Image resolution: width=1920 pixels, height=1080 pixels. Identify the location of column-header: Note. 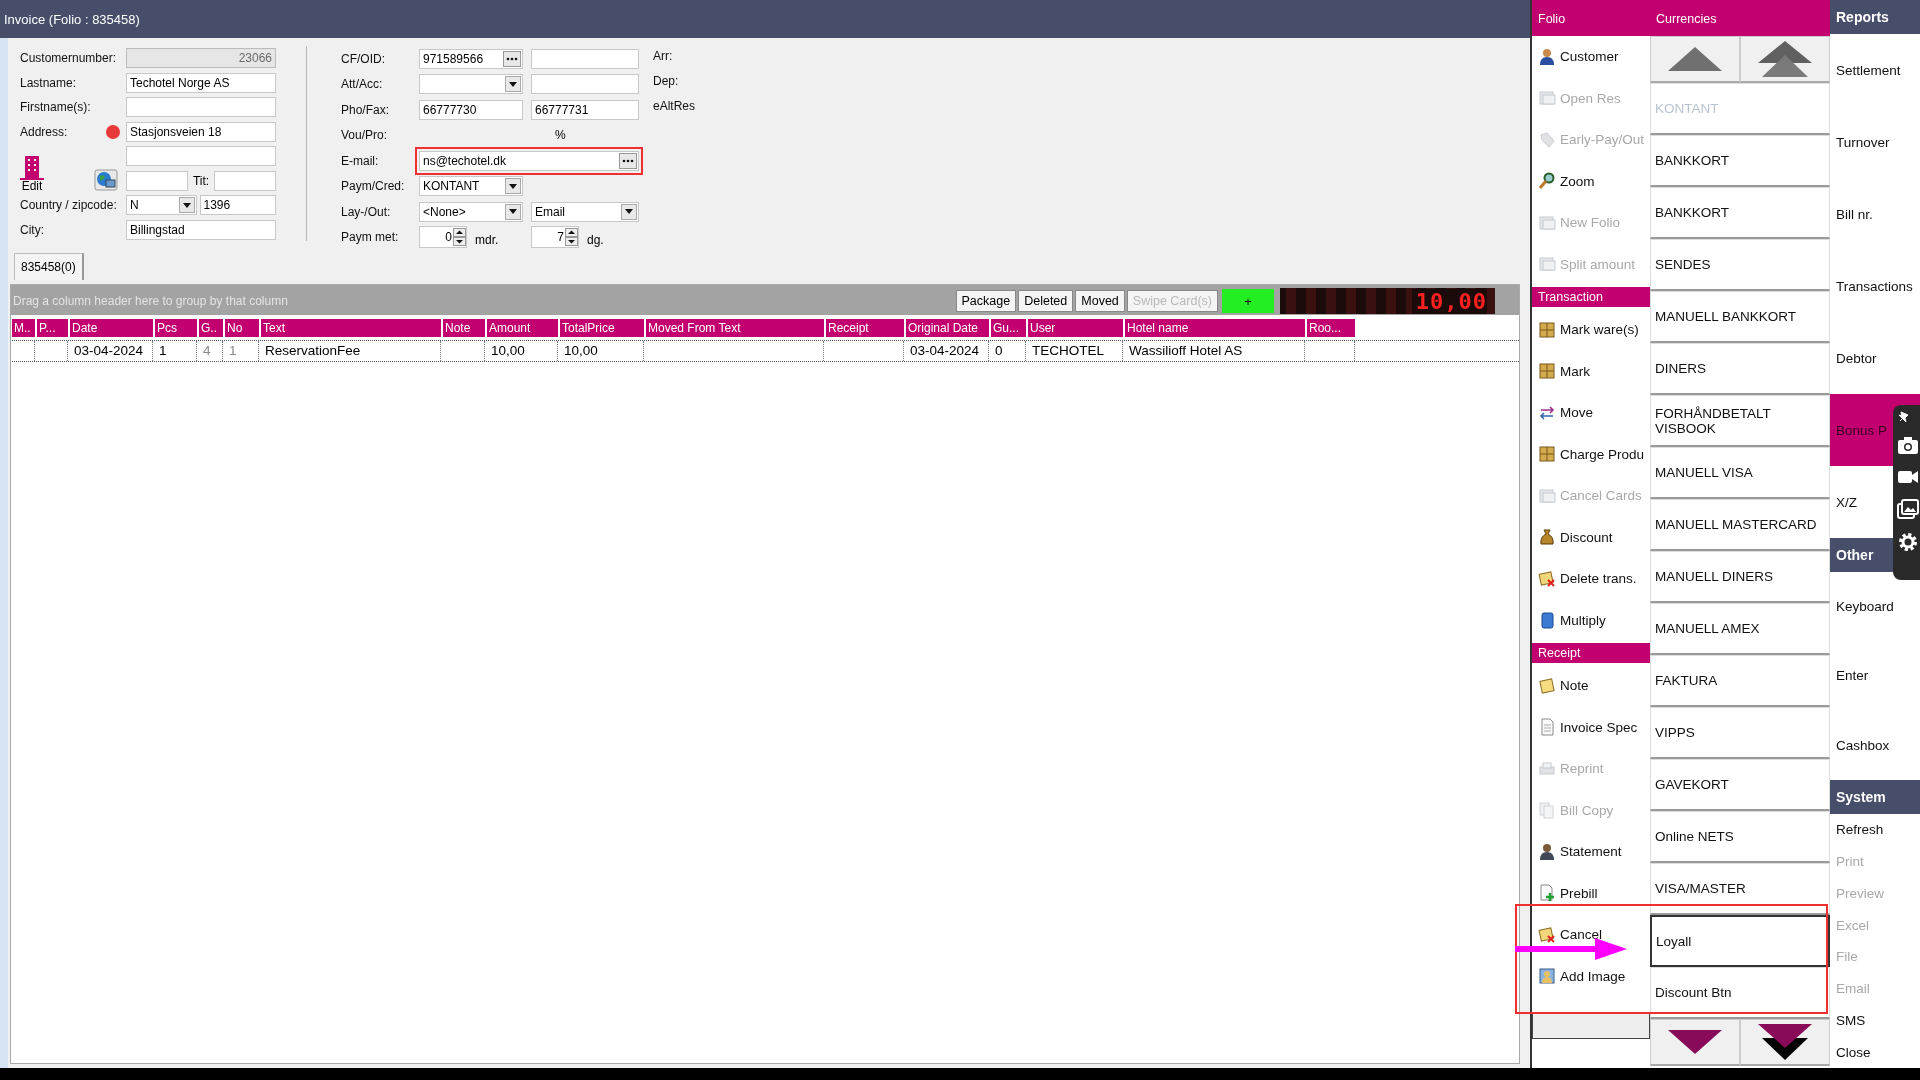
(464, 328).